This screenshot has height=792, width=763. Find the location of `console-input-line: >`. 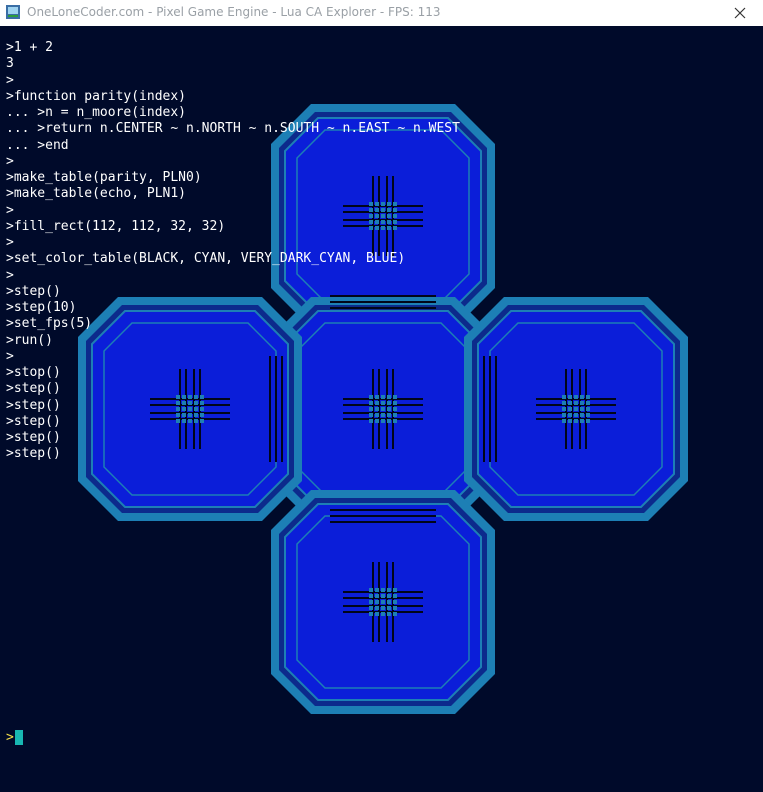

console-input-line: > is located at coordinates (14, 737).